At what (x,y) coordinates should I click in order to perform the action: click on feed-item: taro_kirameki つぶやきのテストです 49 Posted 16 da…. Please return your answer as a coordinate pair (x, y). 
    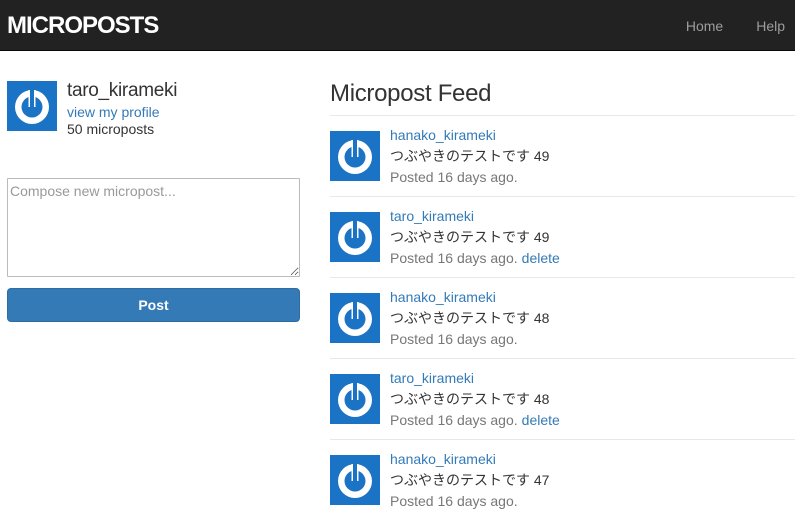
    Looking at the image, I should click on (562, 236).